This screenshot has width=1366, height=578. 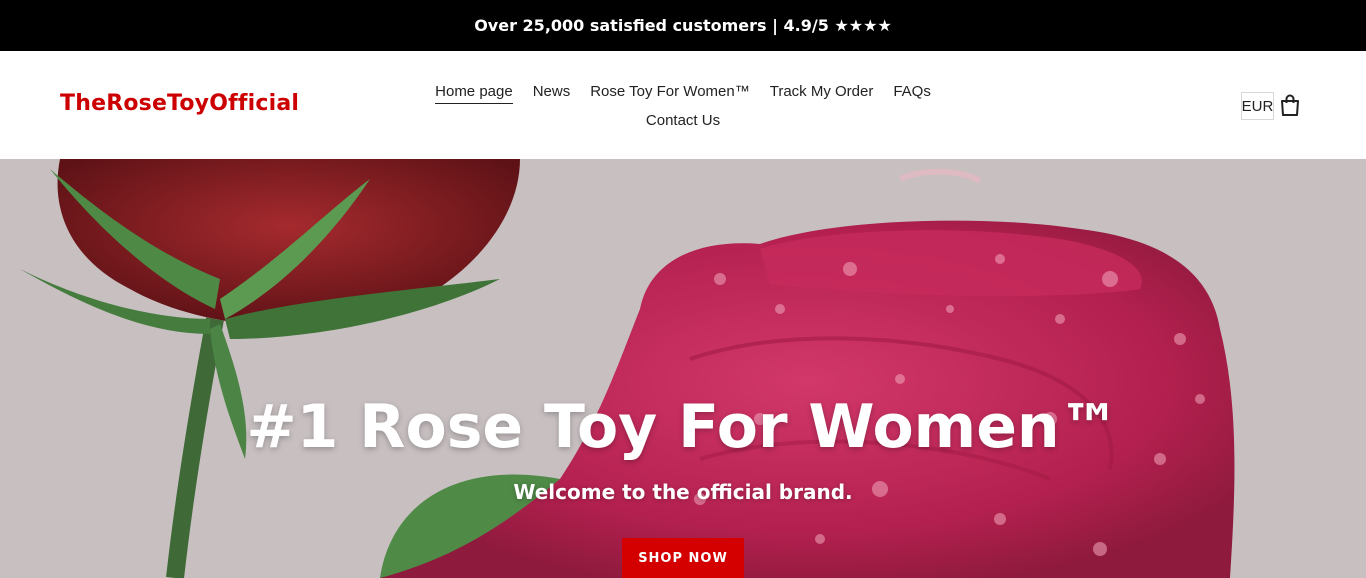 I want to click on shop-now-button: SHOP NOW, so click(x=683, y=558).